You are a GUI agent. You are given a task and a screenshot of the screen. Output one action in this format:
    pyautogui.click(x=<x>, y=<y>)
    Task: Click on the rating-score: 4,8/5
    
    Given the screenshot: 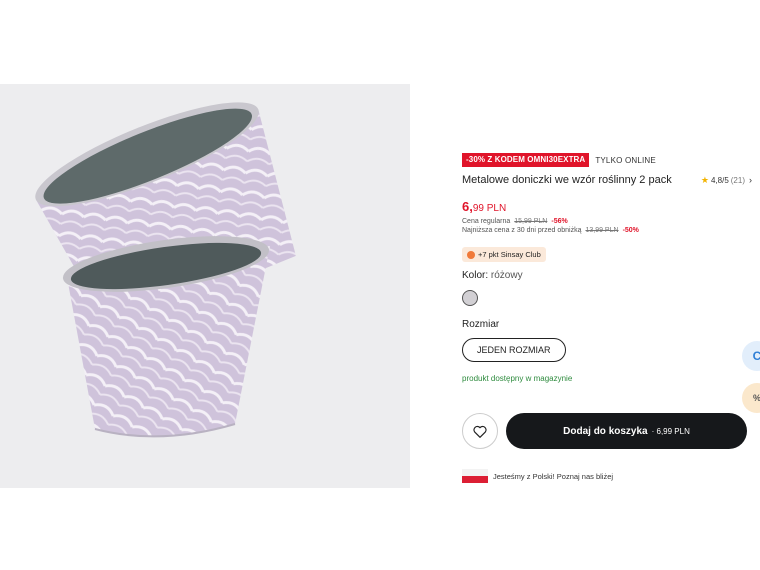 What is the action you would take?
    pyautogui.click(x=719, y=180)
    